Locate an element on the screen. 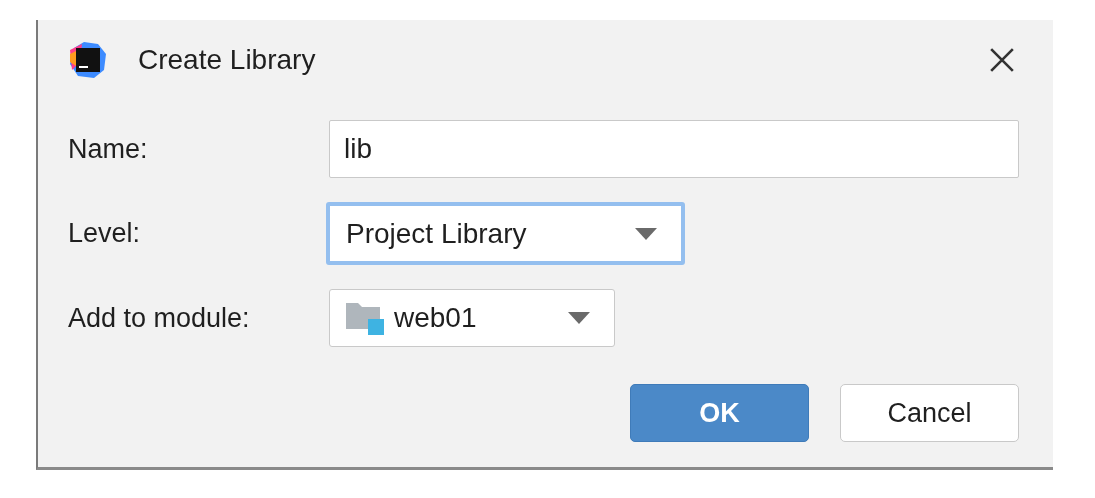  ide-logo-icon is located at coordinates (88, 60).